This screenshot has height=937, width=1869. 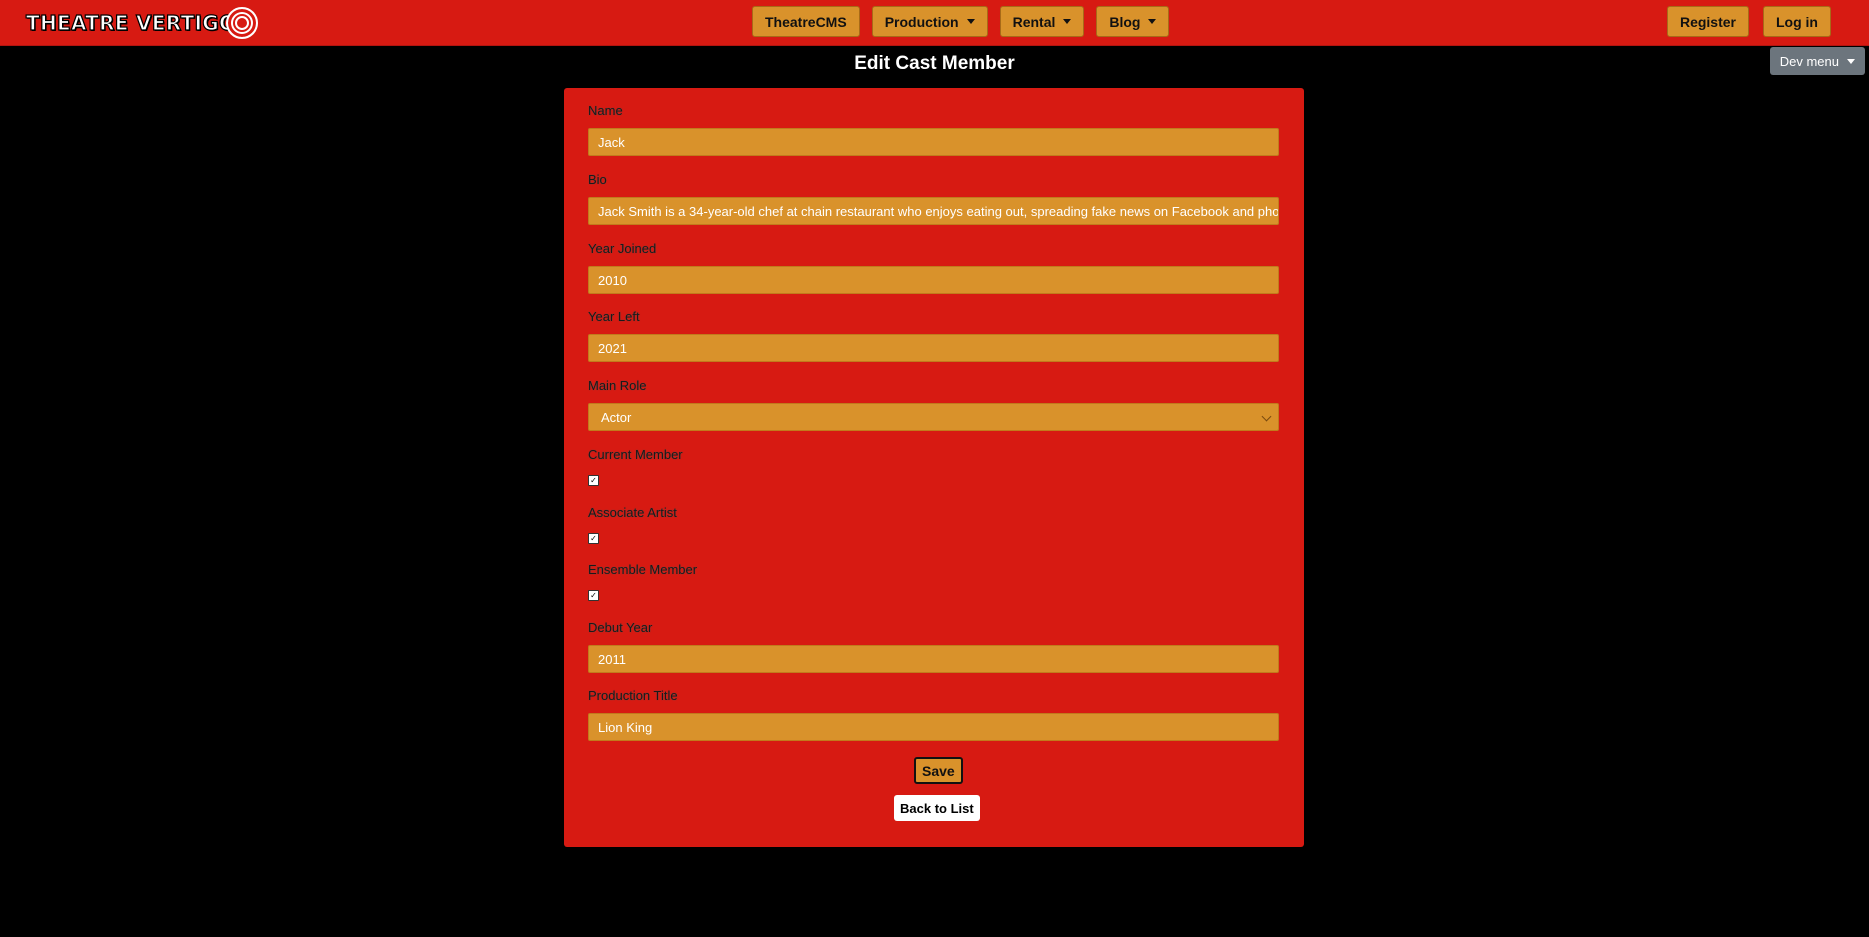 What do you see at coordinates (934, 63) in the screenshot?
I see `page-title: Edit Cast Member` at bounding box center [934, 63].